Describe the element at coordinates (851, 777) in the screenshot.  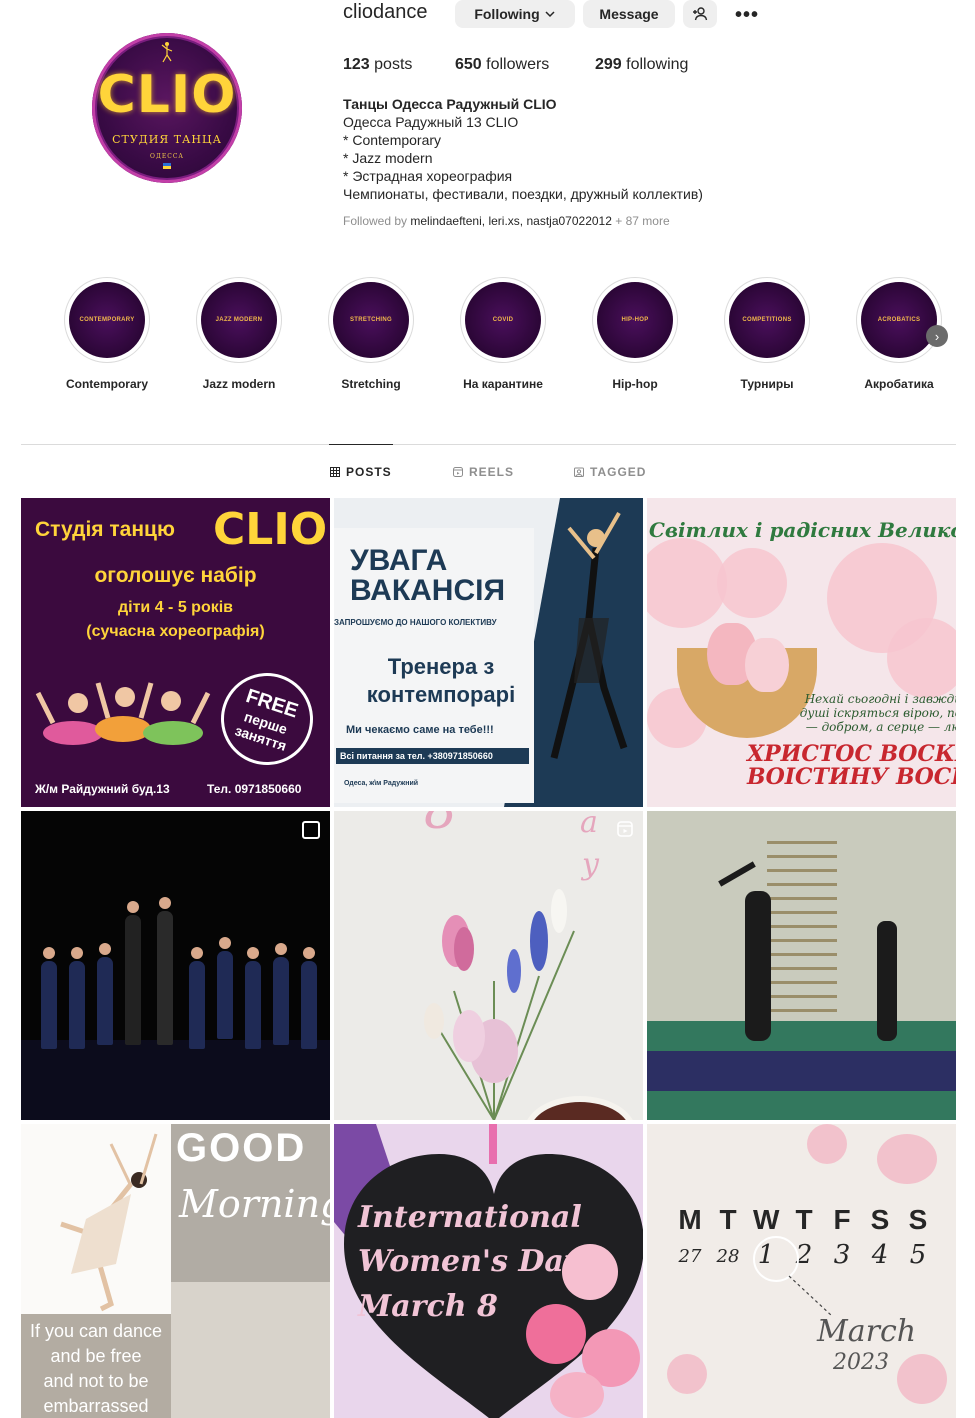
I see `post-text: ВОІСТИНУ ВОСКРЕ` at that location.